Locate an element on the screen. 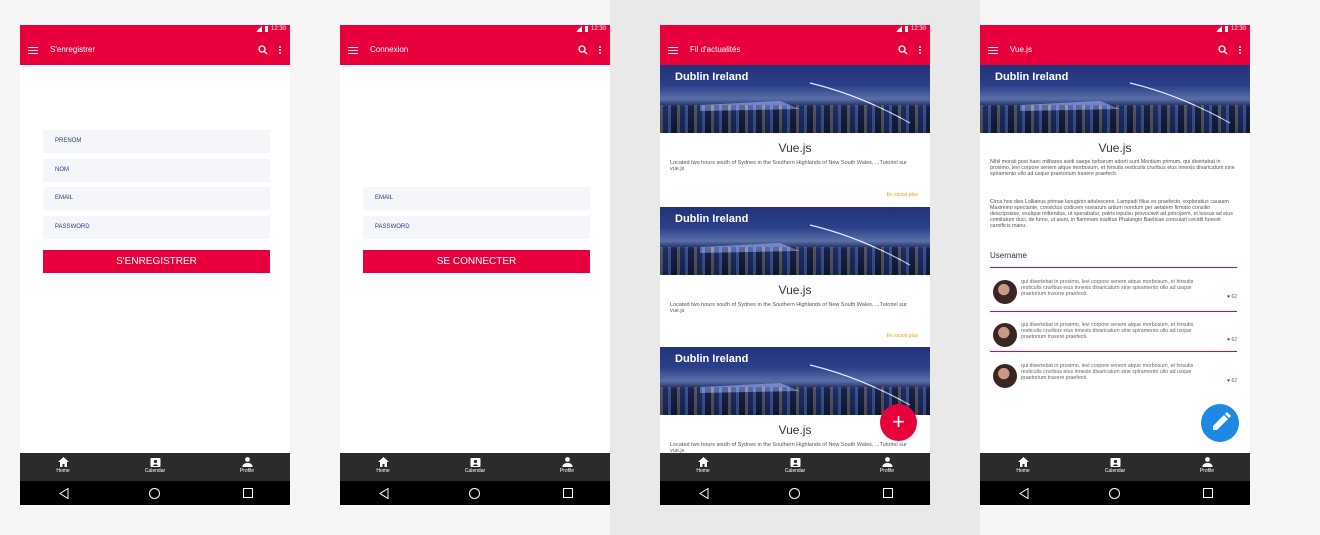  comments-section-title: Username is located at coordinates (1008, 255).